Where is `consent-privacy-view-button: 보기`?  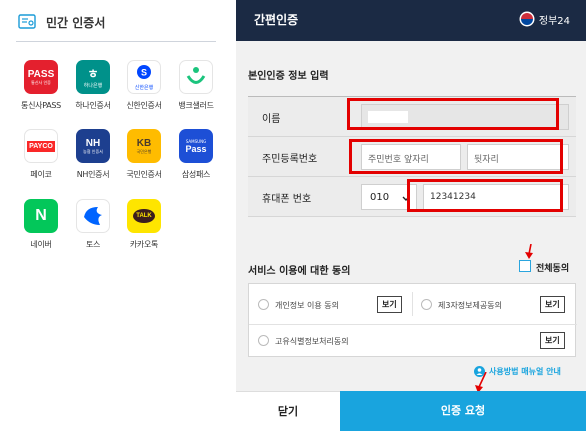
consent-privacy-view-button: 보기 is located at coordinates (389, 304).